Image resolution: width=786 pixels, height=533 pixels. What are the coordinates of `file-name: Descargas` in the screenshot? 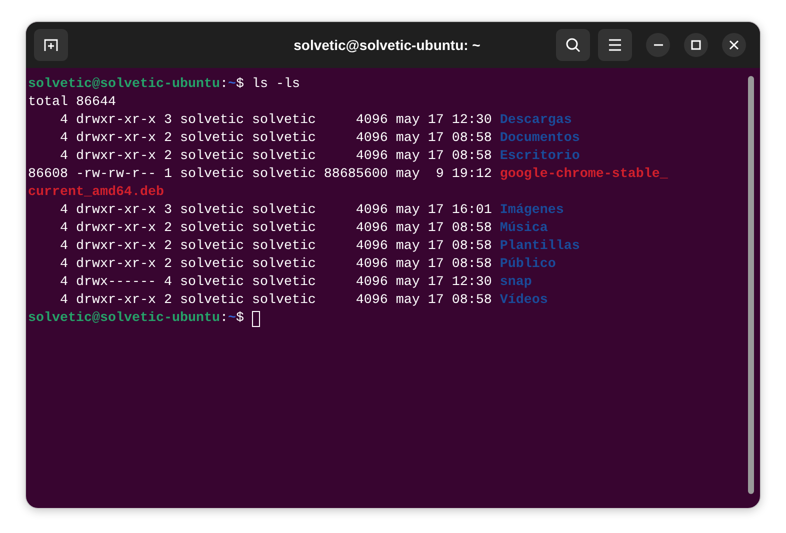 It's located at (536, 121).